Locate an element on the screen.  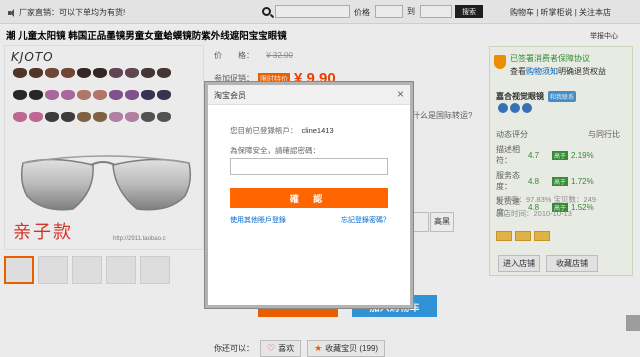
dialog-title: 淘宝会员 is located at coordinates (230, 95).